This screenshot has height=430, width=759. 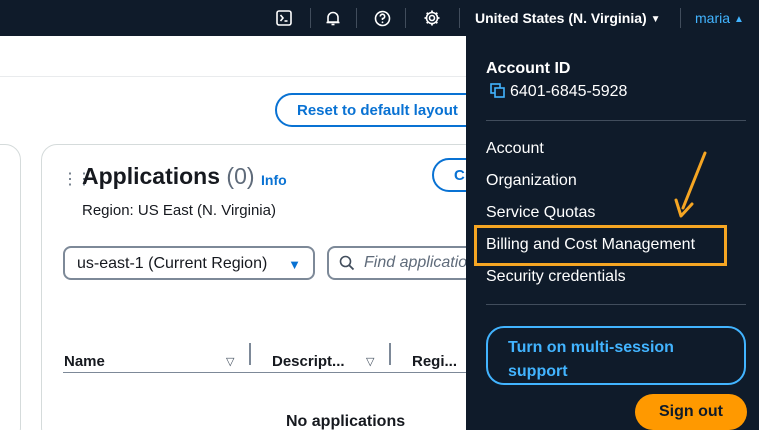 I want to click on highlight-box, so click(x=600, y=245).